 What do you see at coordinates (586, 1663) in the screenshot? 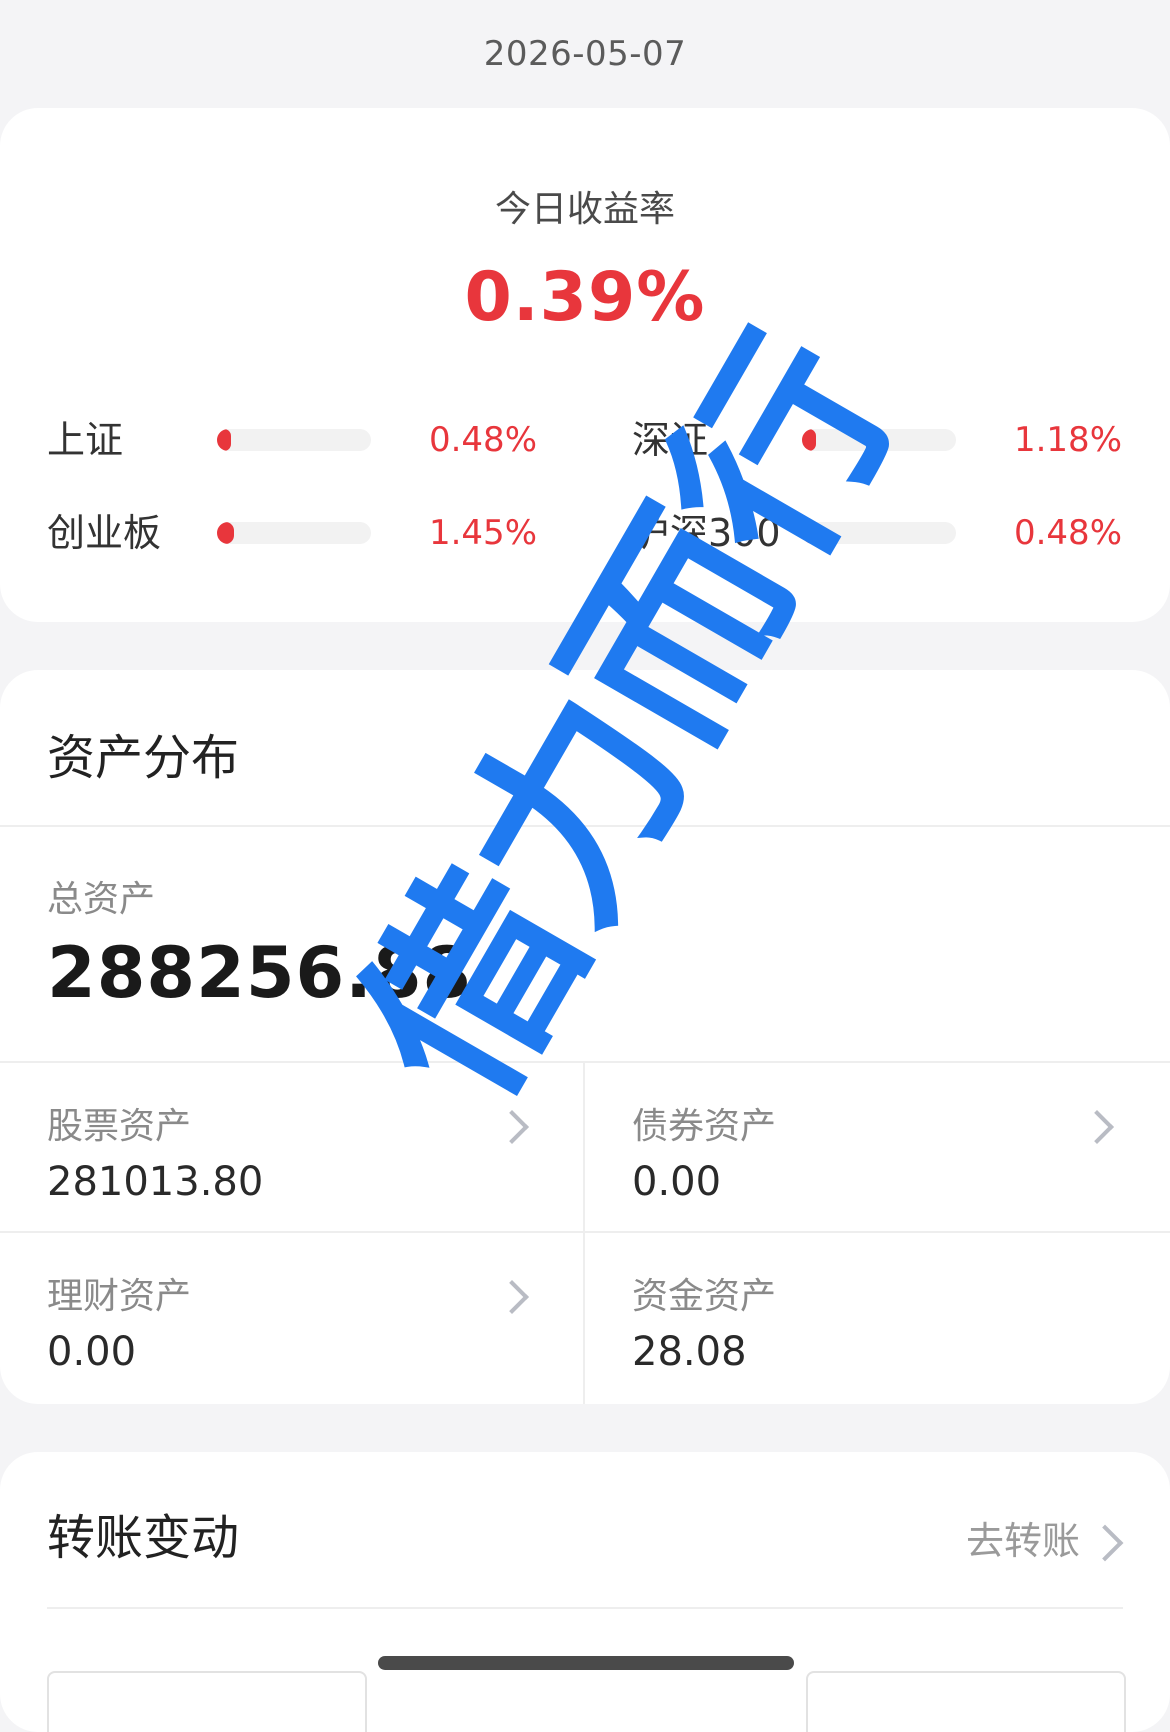
I see `home-indicator` at bounding box center [586, 1663].